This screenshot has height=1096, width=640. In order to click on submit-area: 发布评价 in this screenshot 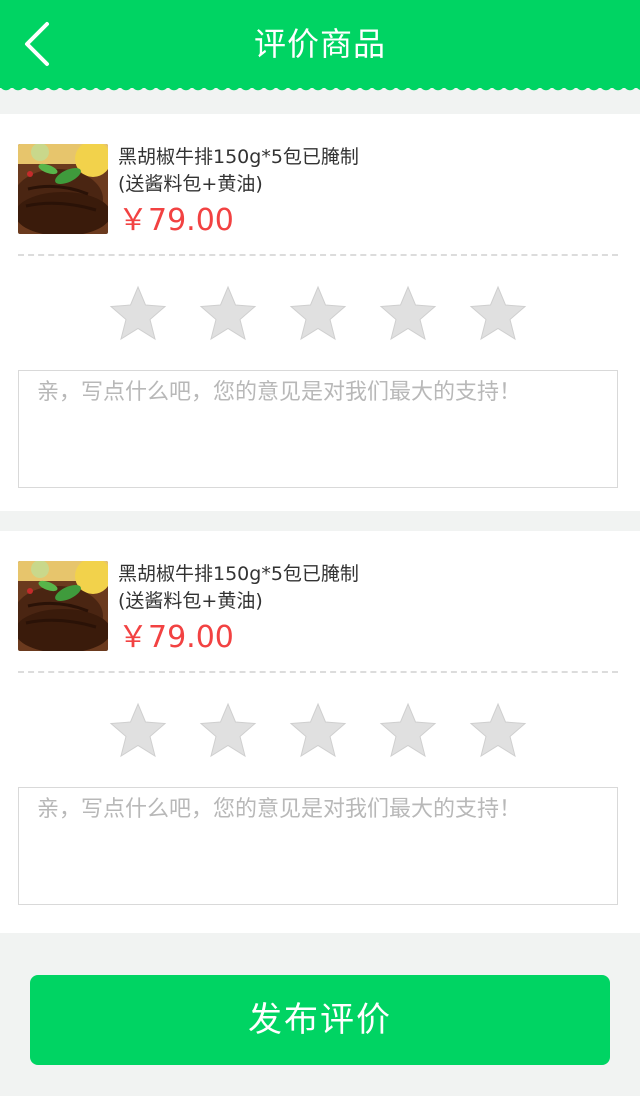, I will do `click(320, 999)`.